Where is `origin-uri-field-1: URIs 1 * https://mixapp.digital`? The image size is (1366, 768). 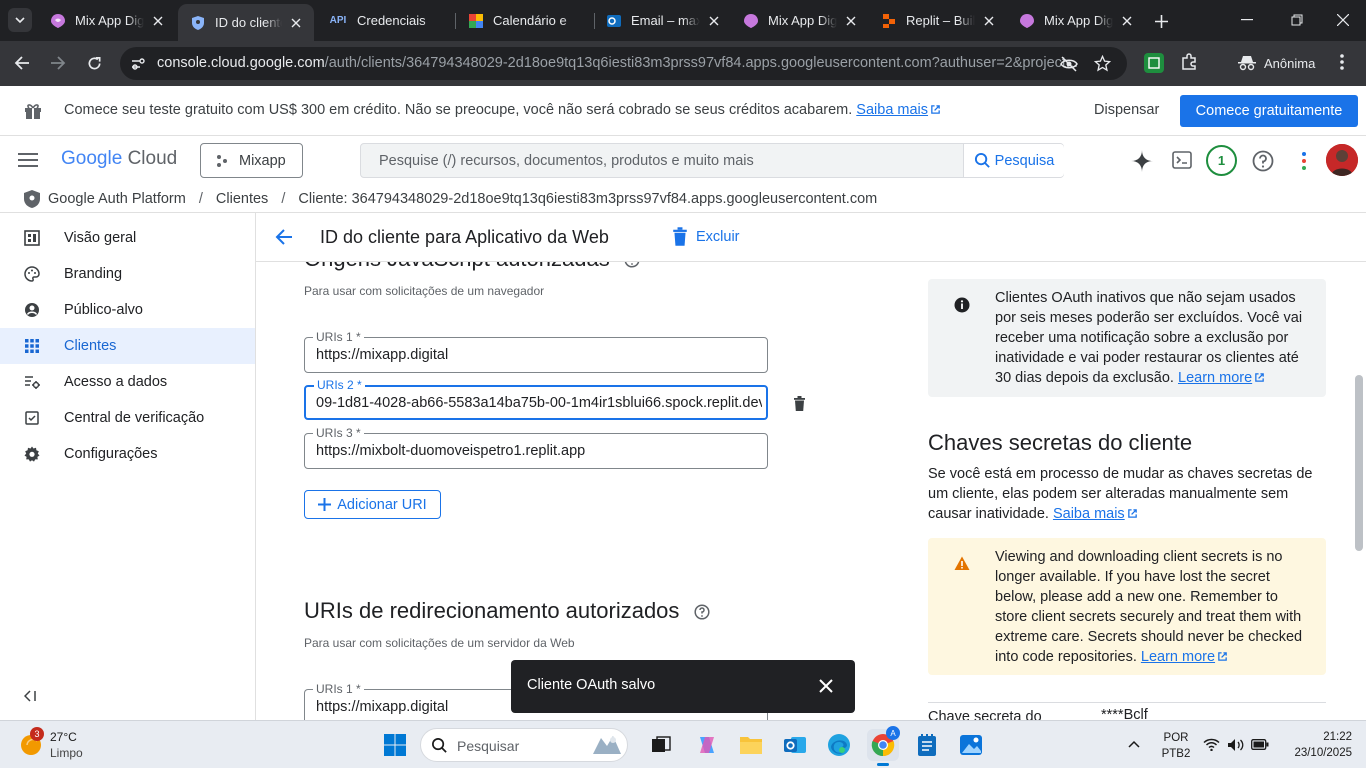
origin-uri-field-1: URIs 1 * https://mixapp.digital is located at coordinates (536, 351).